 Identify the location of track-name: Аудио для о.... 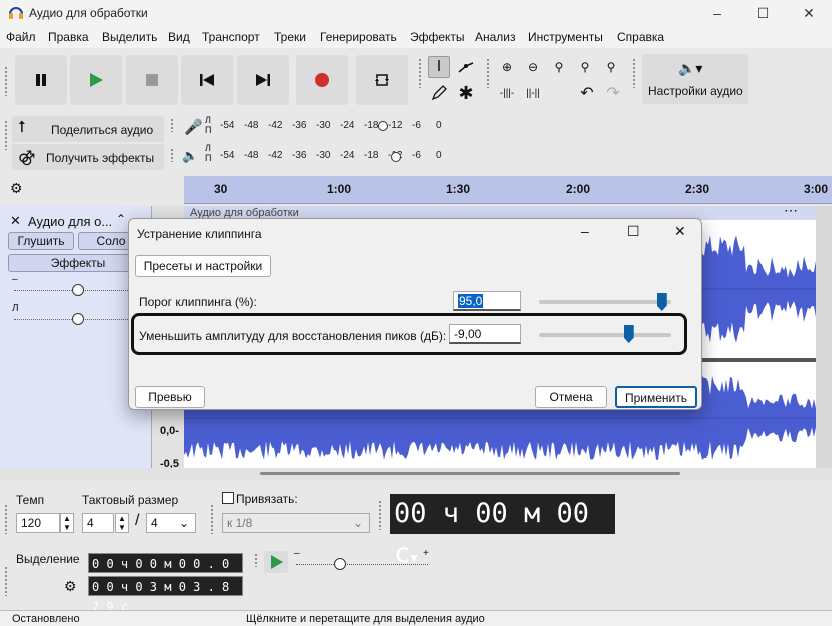
(70, 221).